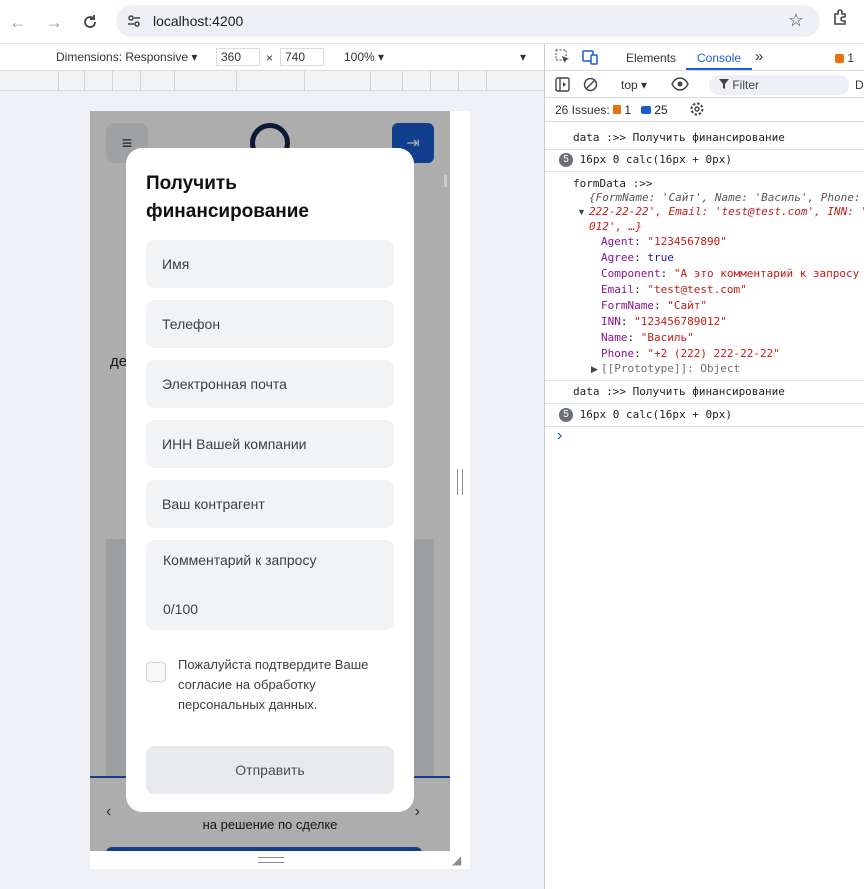  I want to click on issues-warning-count: 1, so click(622, 110).